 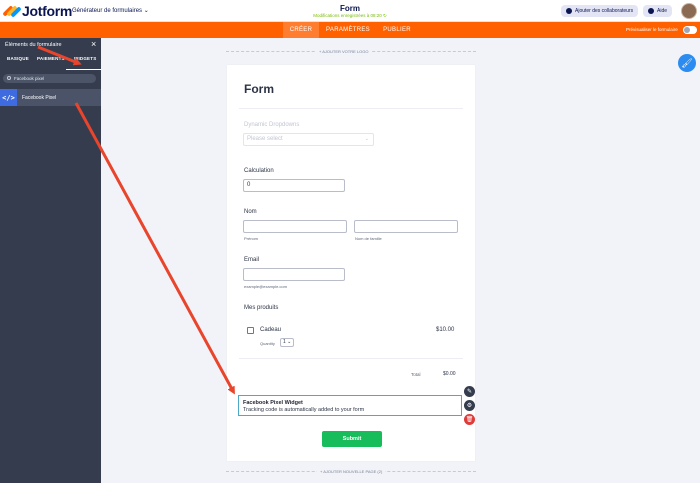 I want to click on tab-create: CRÉER, so click(x=301, y=30).